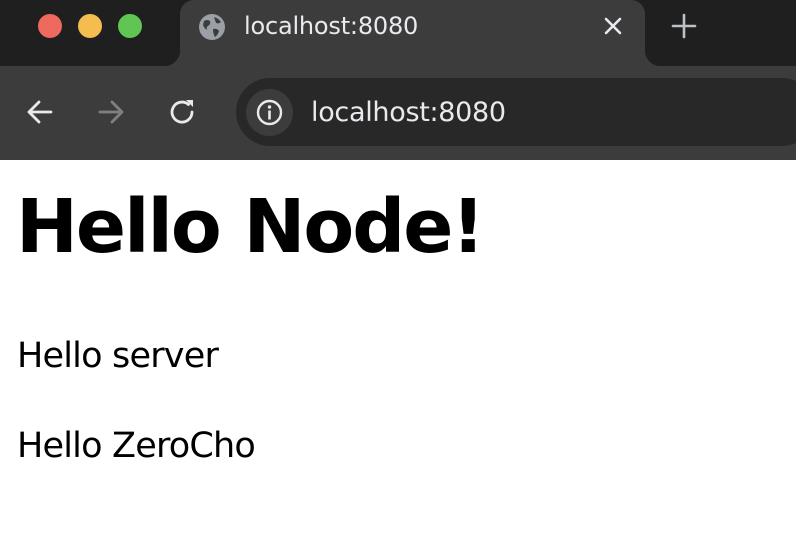 The height and width of the screenshot is (548, 796). I want to click on globe-icon, so click(212, 27).